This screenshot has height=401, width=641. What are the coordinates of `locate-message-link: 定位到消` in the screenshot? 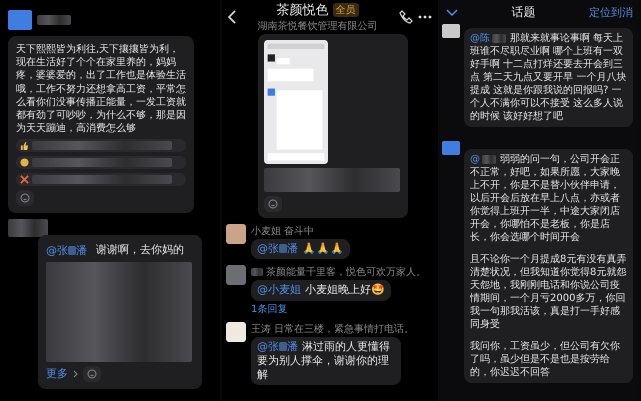 It's located at (611, 12).